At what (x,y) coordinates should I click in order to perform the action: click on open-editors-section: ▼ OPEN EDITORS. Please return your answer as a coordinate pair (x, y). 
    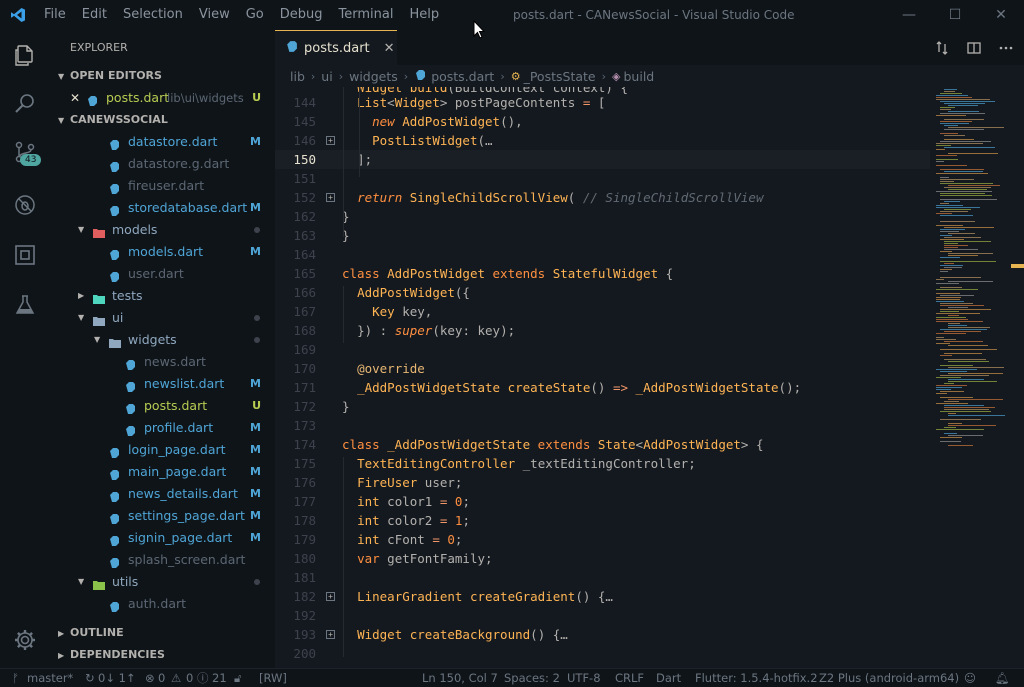
    Looking at the image, I should click on (162, 76).